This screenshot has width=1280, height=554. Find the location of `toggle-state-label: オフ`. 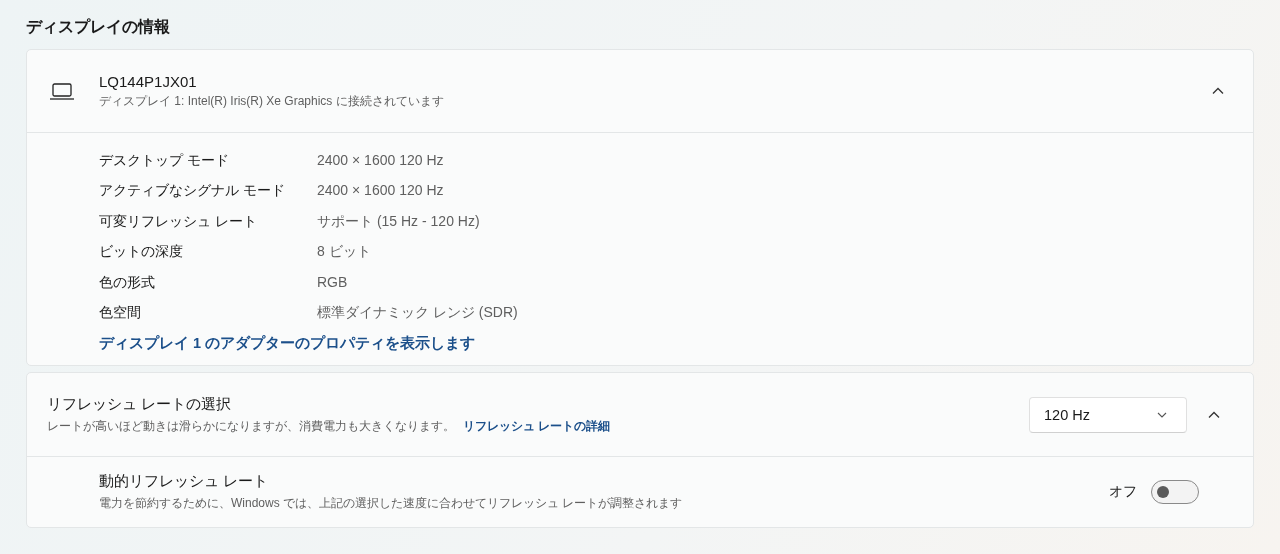

toggle-state-label: オフ is located at coordinates (1123, 492).